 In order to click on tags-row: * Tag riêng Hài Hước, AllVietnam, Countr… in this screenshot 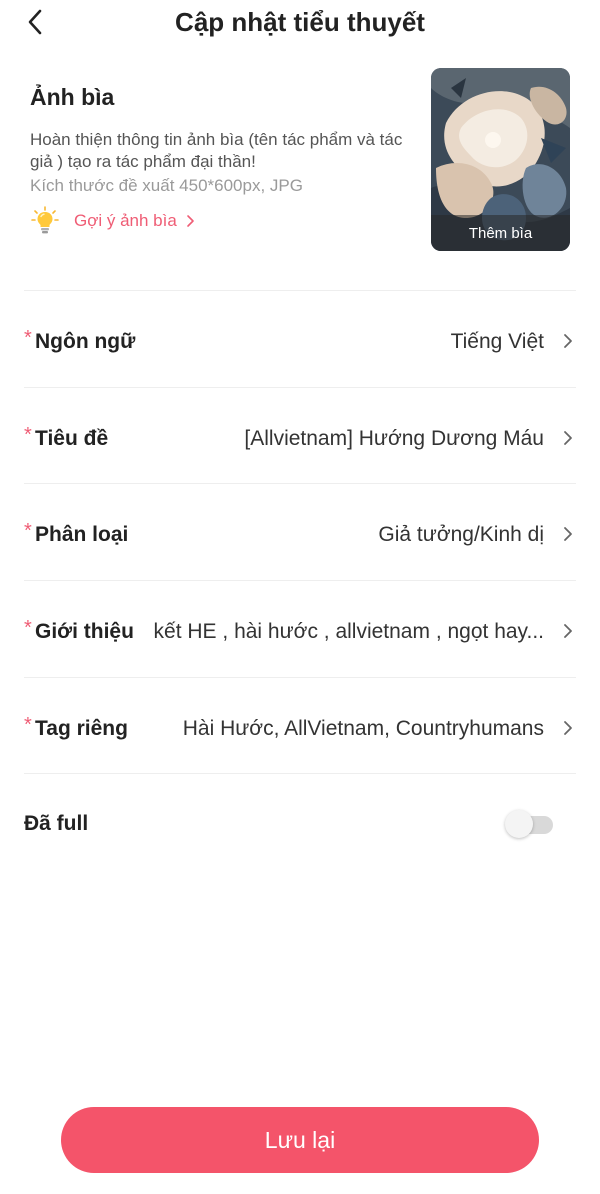, I will do `click(300, 729)`.